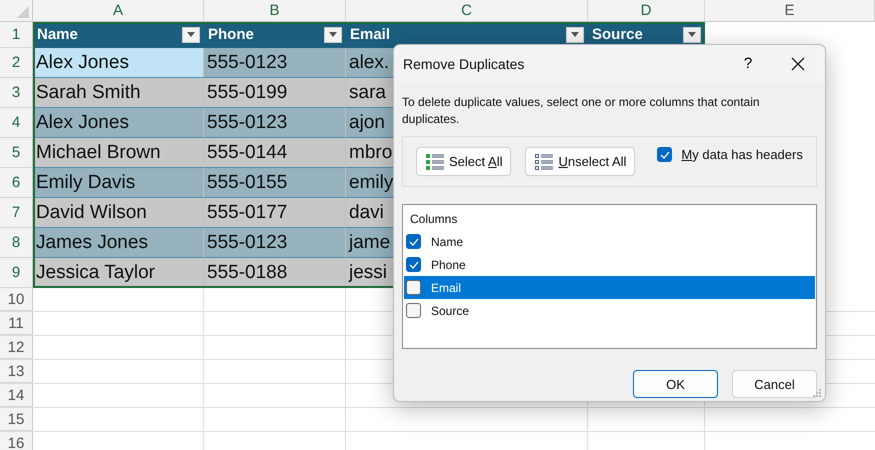 The height and width of the screenshot is (450, 875). Describe the element at coordinates (774, 384) in the screenshot. I see `cancel-button: Cancel` at that location.